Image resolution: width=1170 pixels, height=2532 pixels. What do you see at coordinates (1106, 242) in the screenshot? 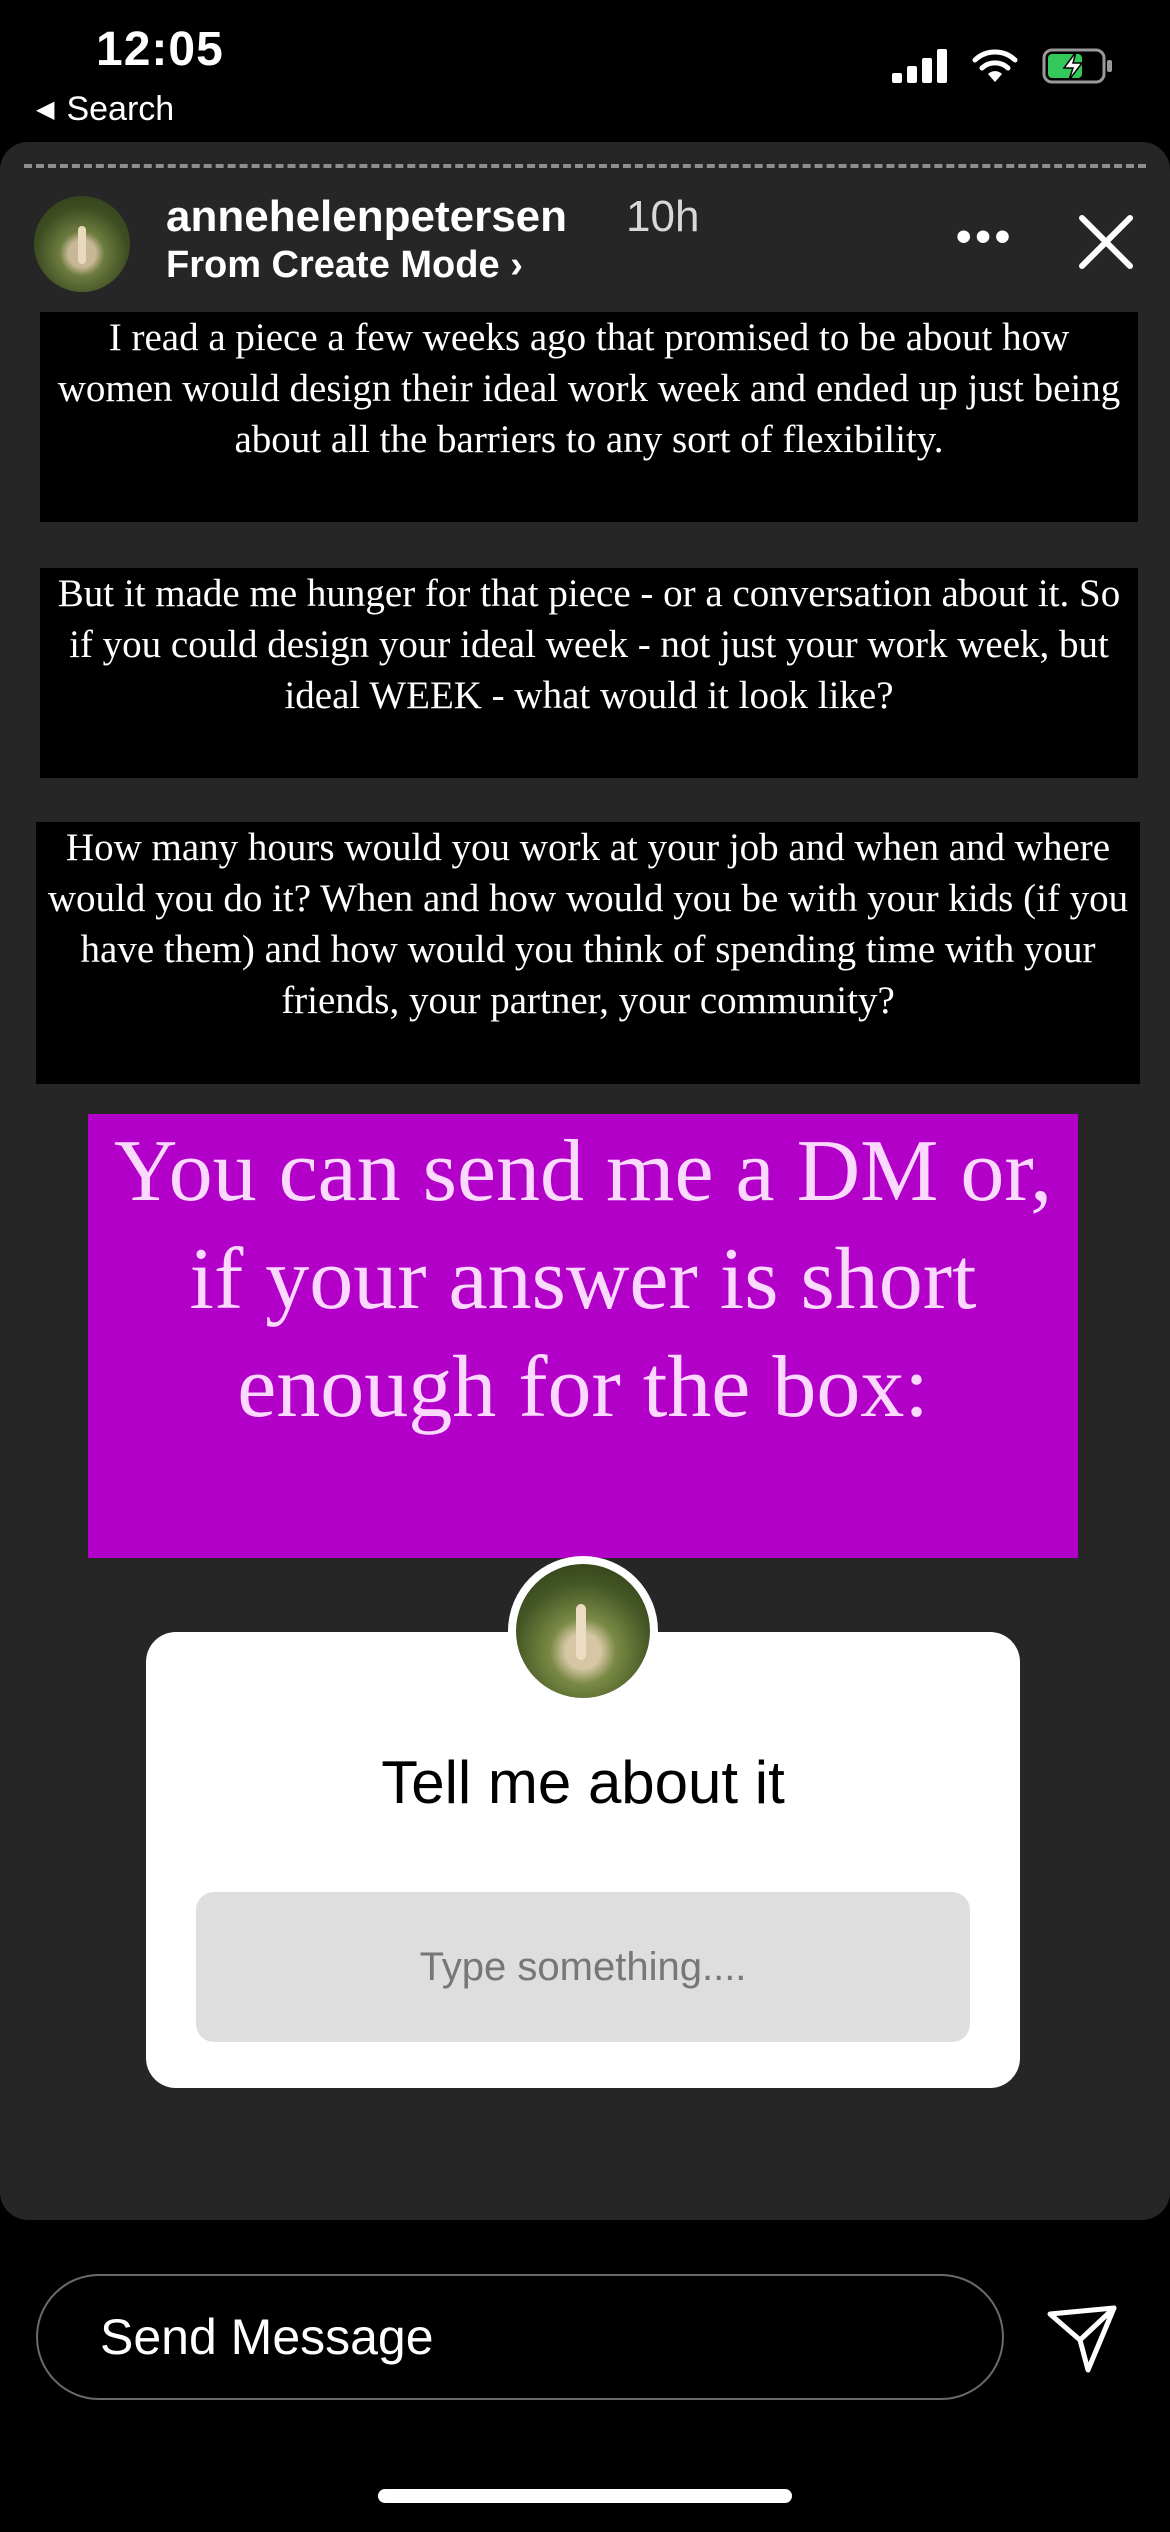
I see `close-icon` at bounding box center [1106, 242].